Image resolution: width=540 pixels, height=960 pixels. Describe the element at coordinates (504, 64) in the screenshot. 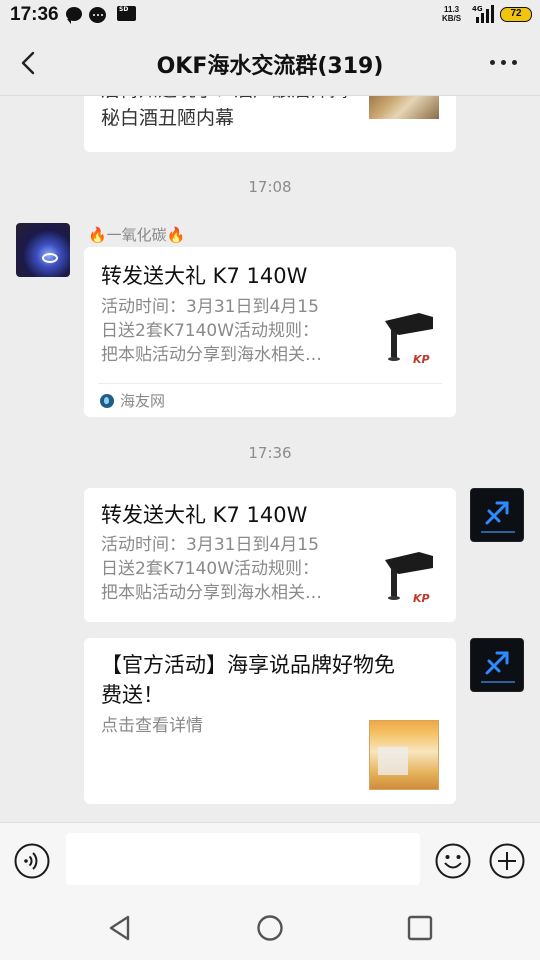

I see `more-dots-icon` at that location.